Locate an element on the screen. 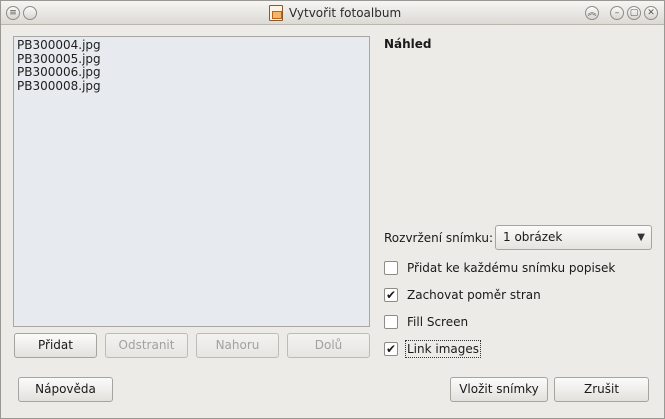 Image resolution: width=665 pixels, height=419 pixels. move-up-button: Nahoru is located at coordinates (237, 345).